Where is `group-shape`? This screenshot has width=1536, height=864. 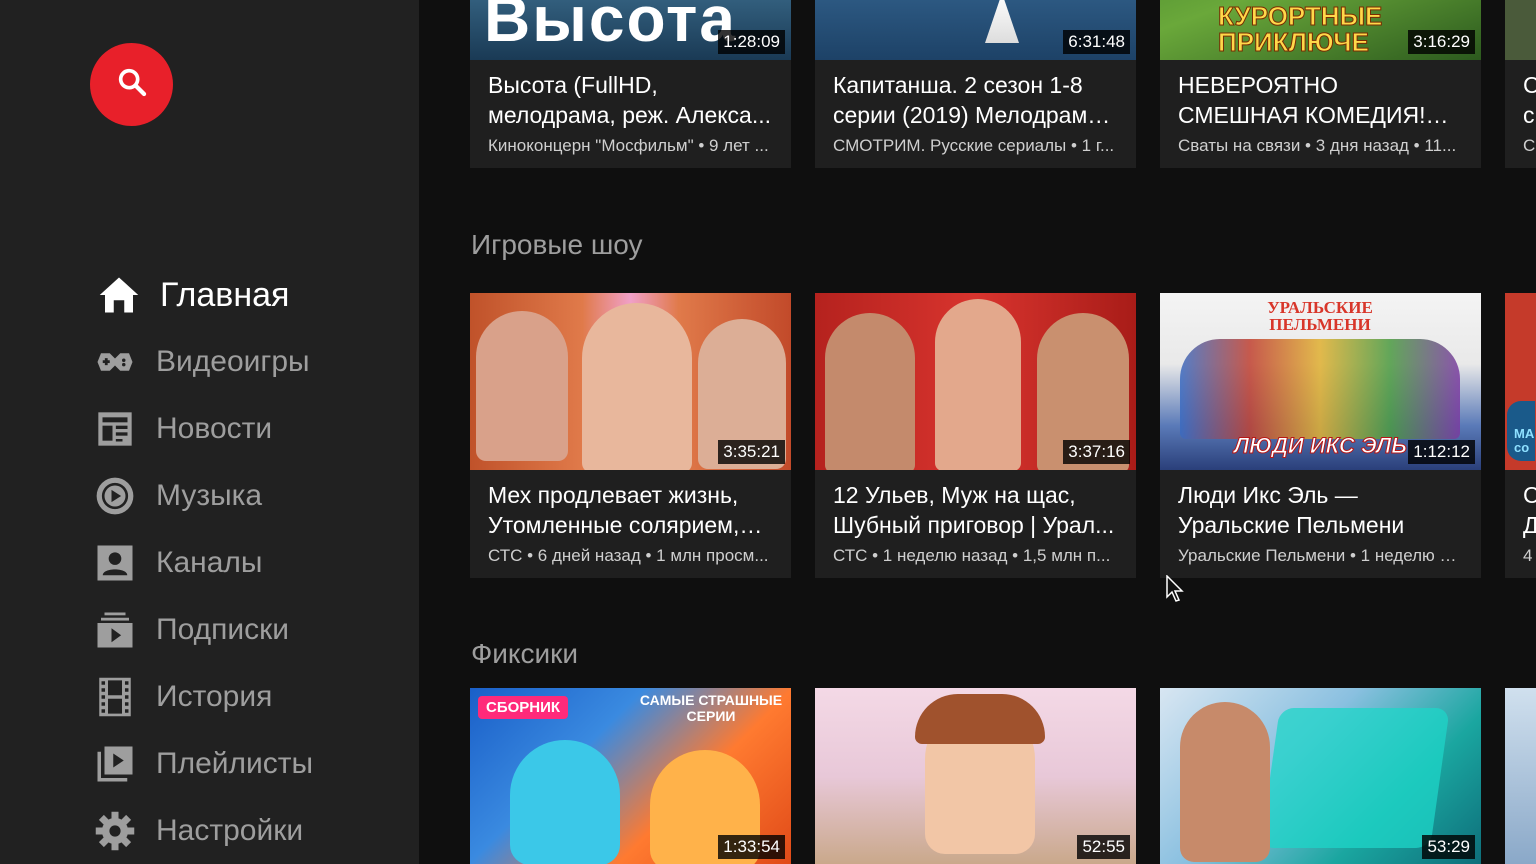
group-shape is located at coordinates (1320, 389).